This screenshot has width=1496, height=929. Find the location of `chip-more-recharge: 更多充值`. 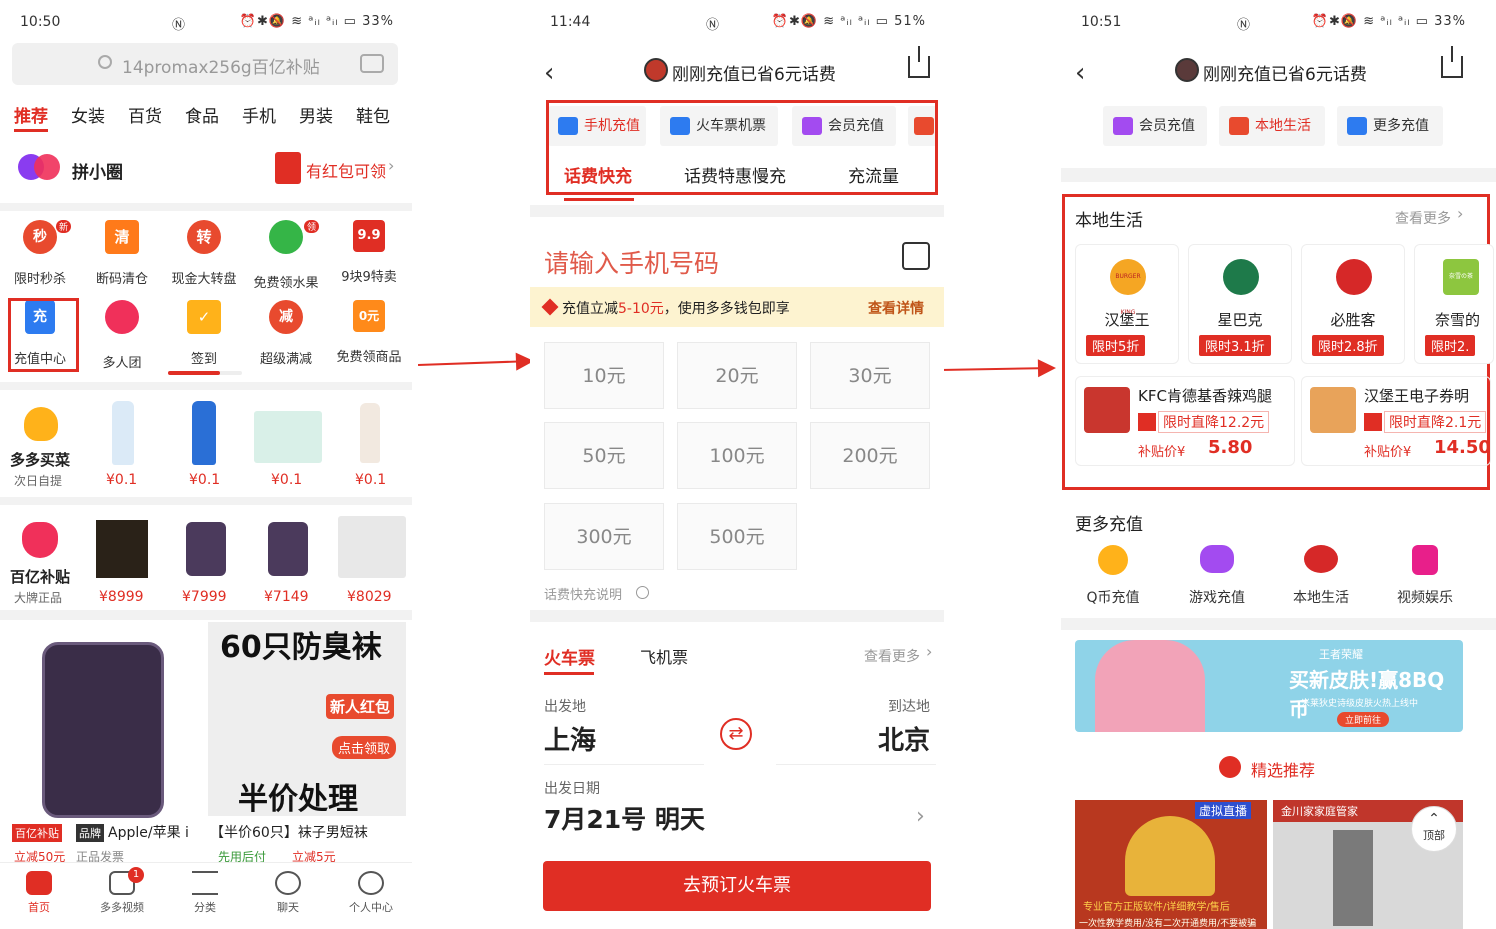

chip-more-recharge: 更多充值 is located at coordinates (1390, 126).